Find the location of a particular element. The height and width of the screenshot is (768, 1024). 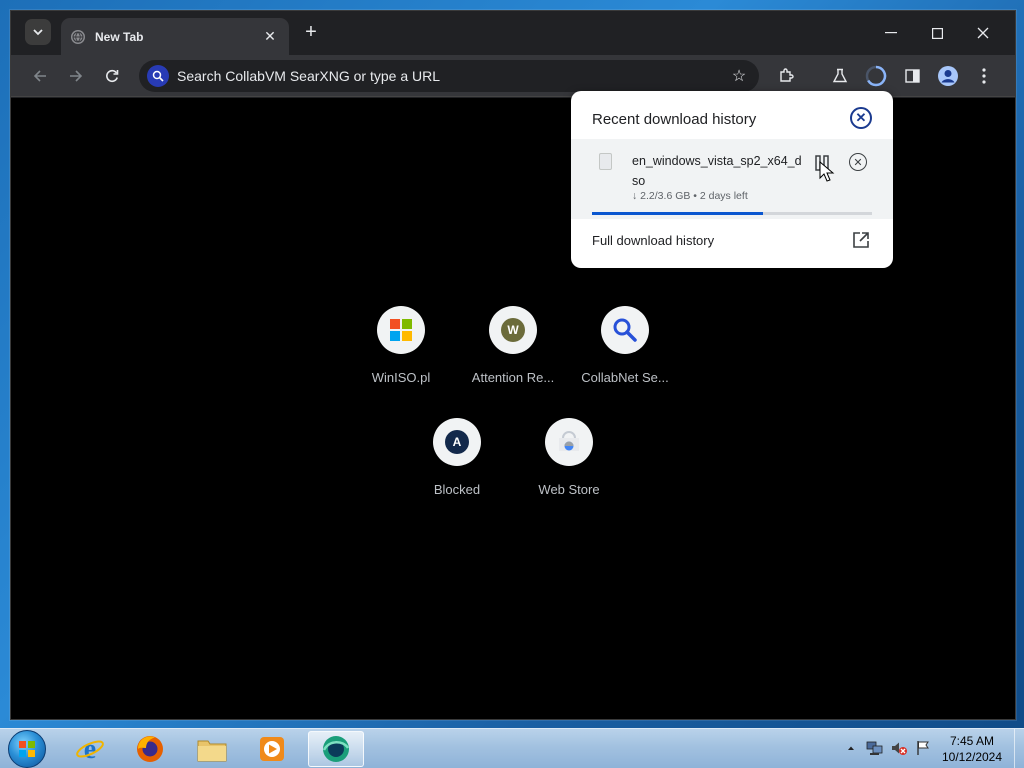

file-explorer-icon is located at coordinates (212, 751).